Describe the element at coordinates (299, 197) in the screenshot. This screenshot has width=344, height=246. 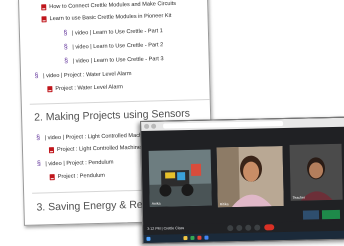
I see `participant-name: Teacher` at that location.